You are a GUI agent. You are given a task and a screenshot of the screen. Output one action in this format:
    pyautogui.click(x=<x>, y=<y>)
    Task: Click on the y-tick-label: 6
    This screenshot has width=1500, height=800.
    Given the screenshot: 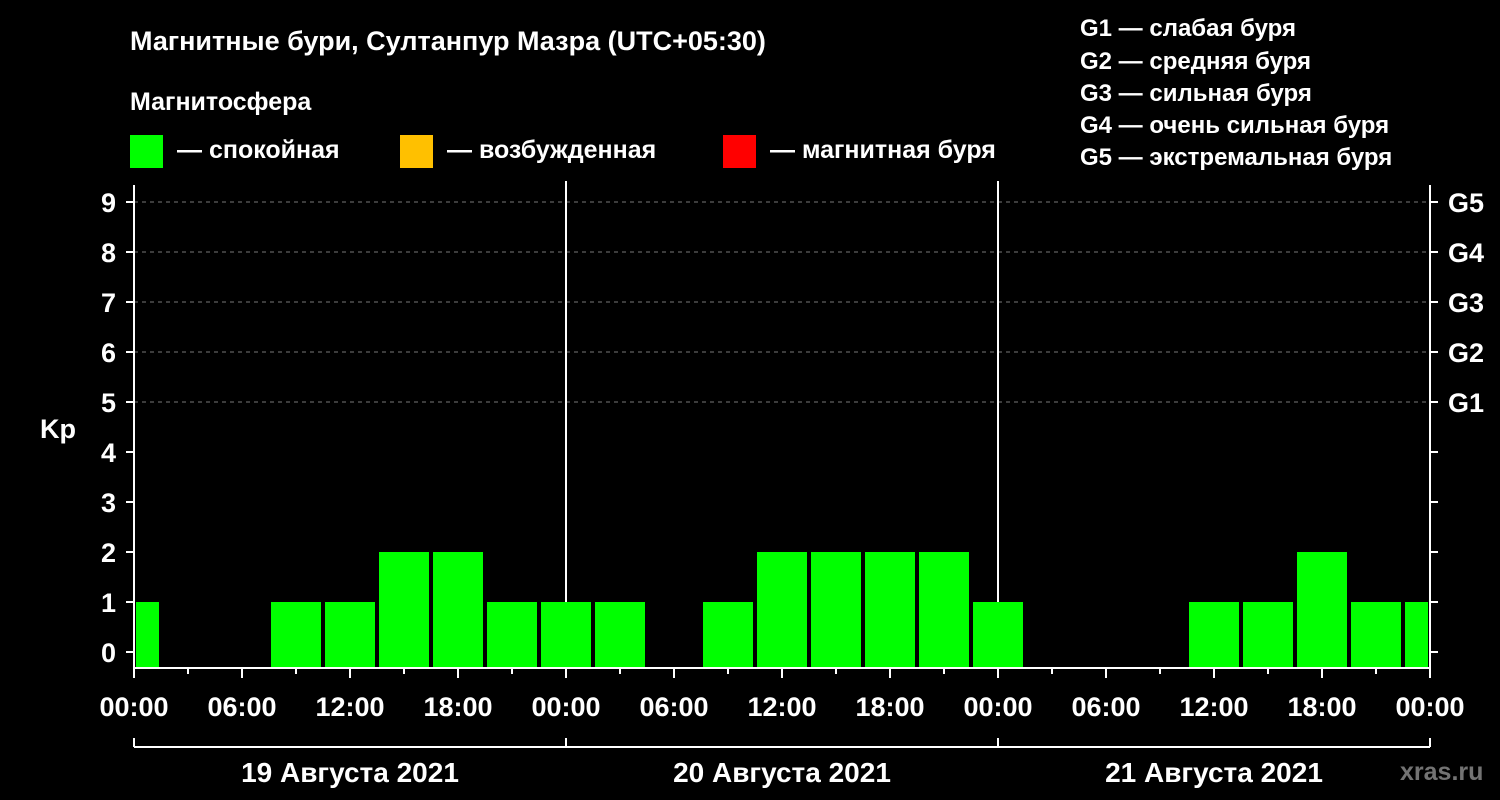 What is the action you would take?
    pyautogui.click(x=108, y=353)
    